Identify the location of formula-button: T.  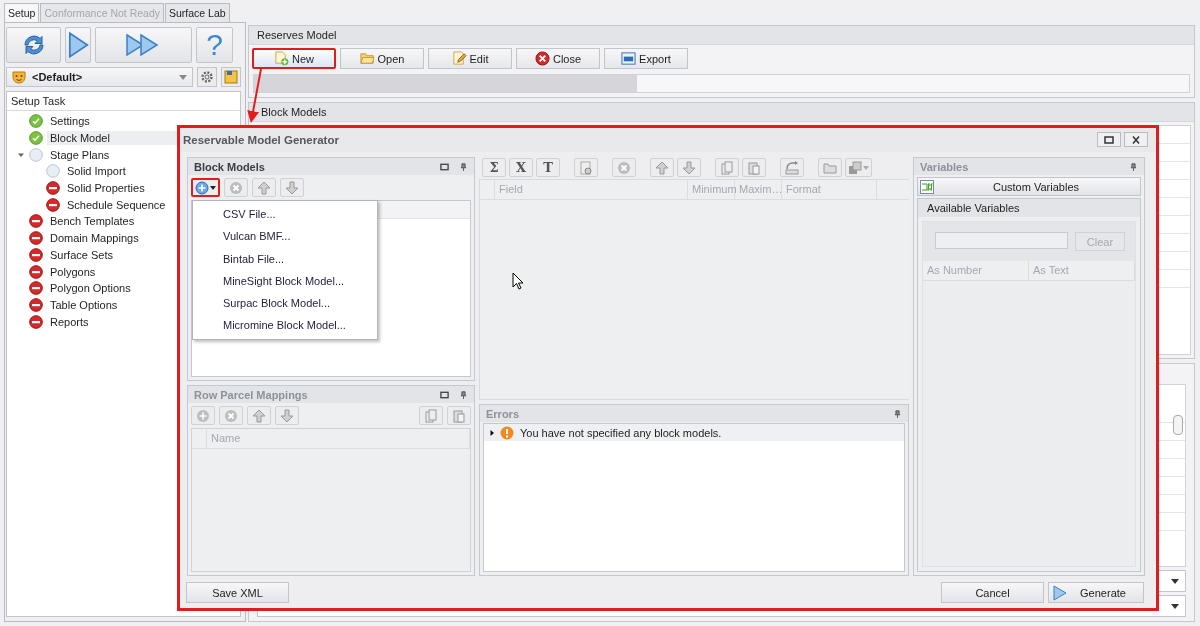
(548, 167).